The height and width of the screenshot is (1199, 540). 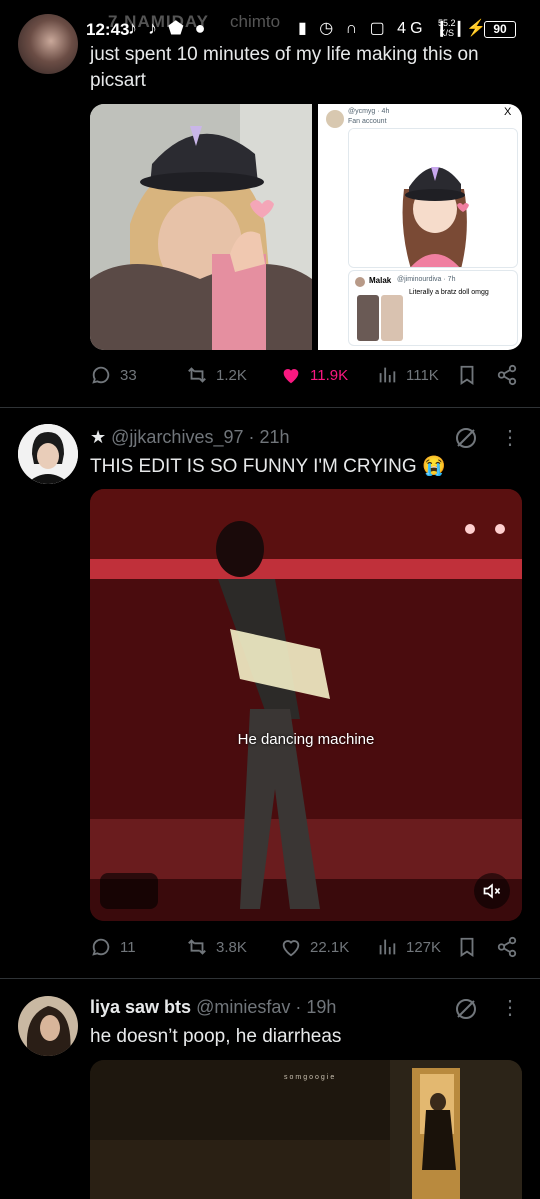 I want to click on tweet-text: THIS EDIT IS SO FUNNY I'M CRYING 😭, so click(x=268, y=466).